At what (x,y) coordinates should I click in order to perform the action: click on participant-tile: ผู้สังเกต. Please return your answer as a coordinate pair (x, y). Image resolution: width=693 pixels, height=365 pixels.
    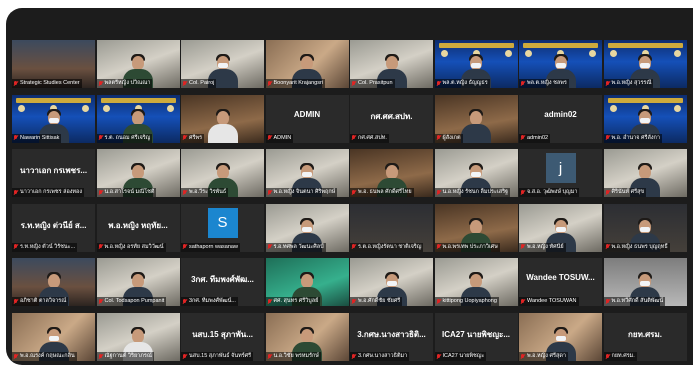
    Looking at the image, I should click on (476, 118).